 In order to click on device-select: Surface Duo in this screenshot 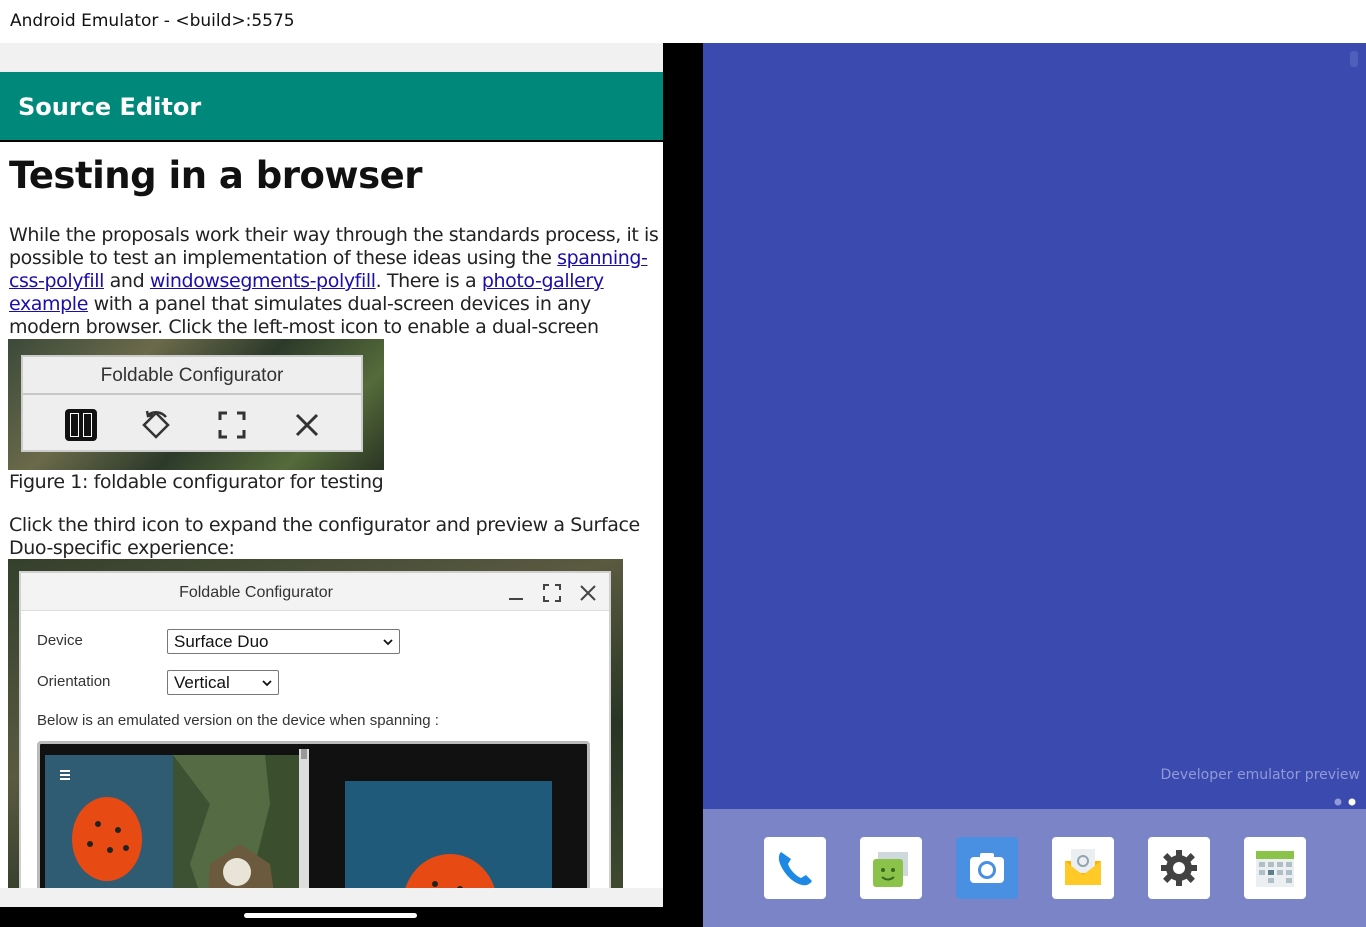, I will do `click(283, 641)`.